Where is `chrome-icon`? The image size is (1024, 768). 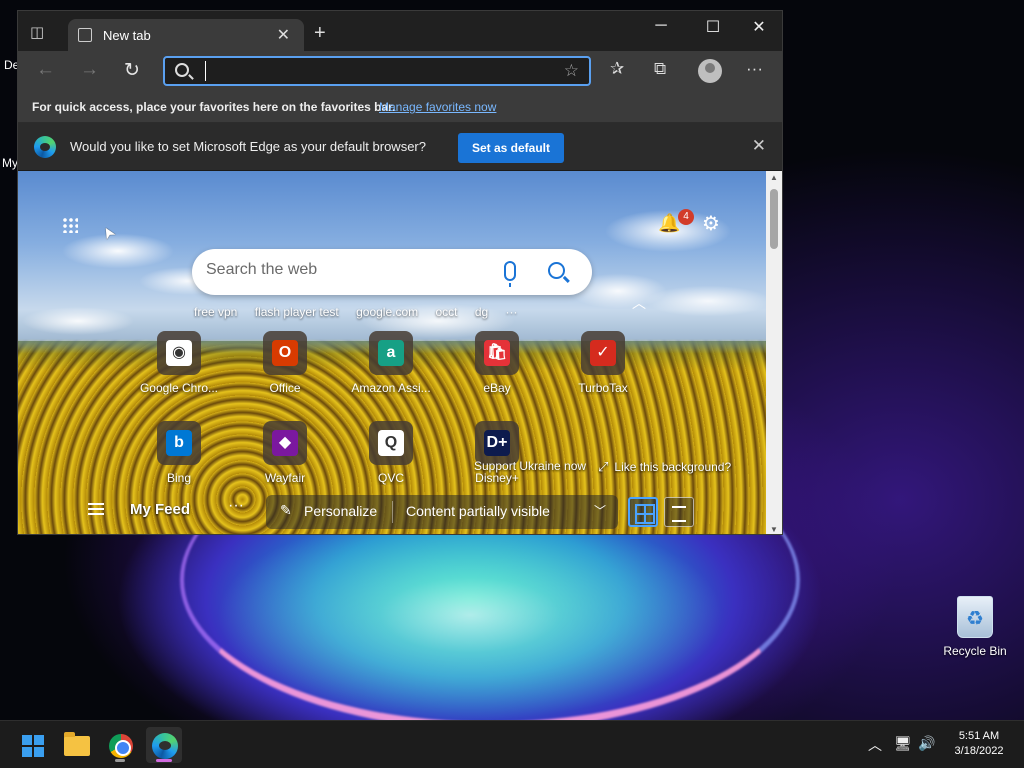 chrome-icon is located at coordinates (121, 746).